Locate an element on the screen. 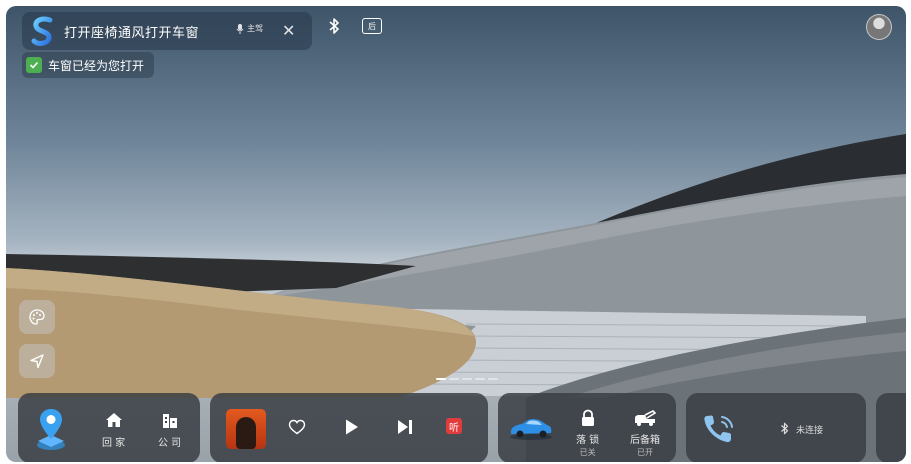  trunk-status: 已开 is located at coordinates (645, 452).